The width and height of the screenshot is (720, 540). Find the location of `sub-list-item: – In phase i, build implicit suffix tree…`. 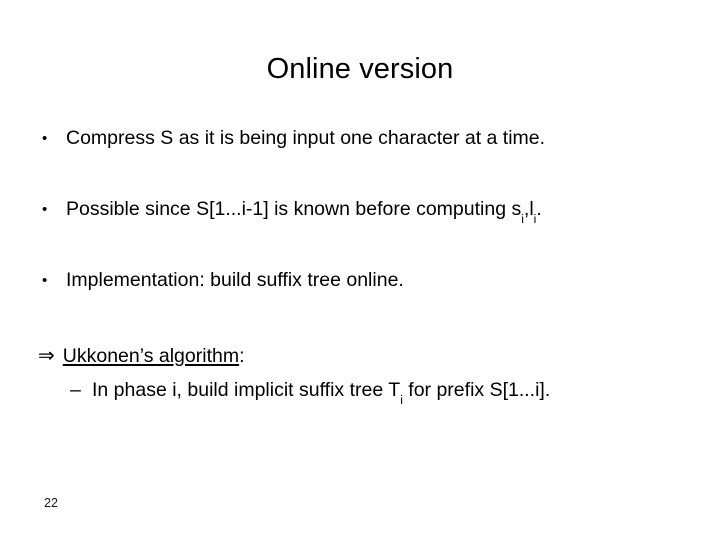

sub-list-item: – In phase i, build implicit suffix tree… is located at coordinates (310, 392).